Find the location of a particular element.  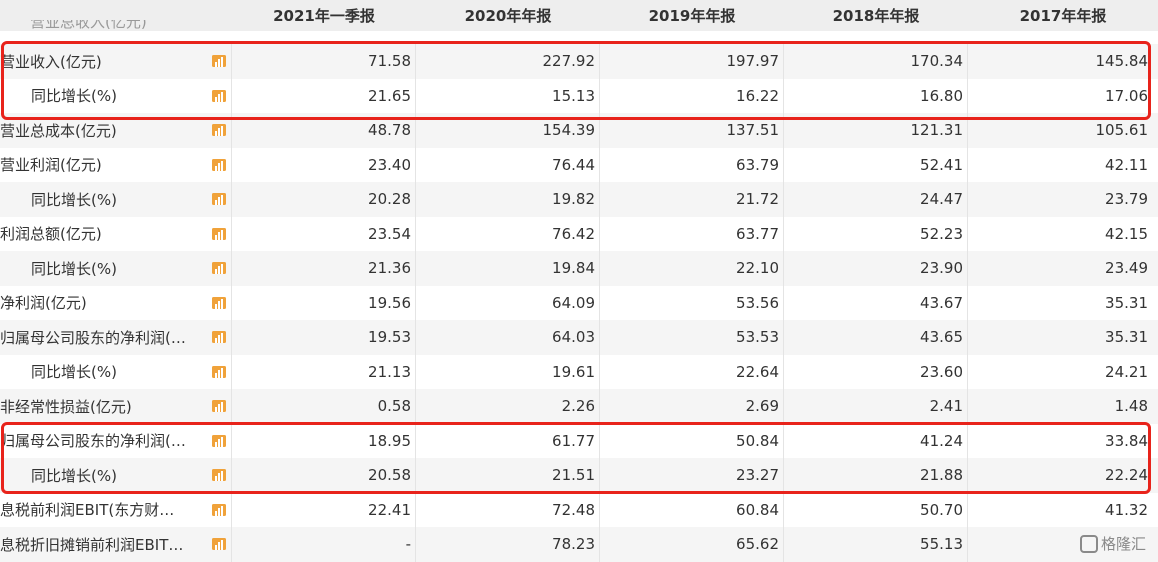

row-label: 利润总额(亿元) is located at coordinates (51, 234).